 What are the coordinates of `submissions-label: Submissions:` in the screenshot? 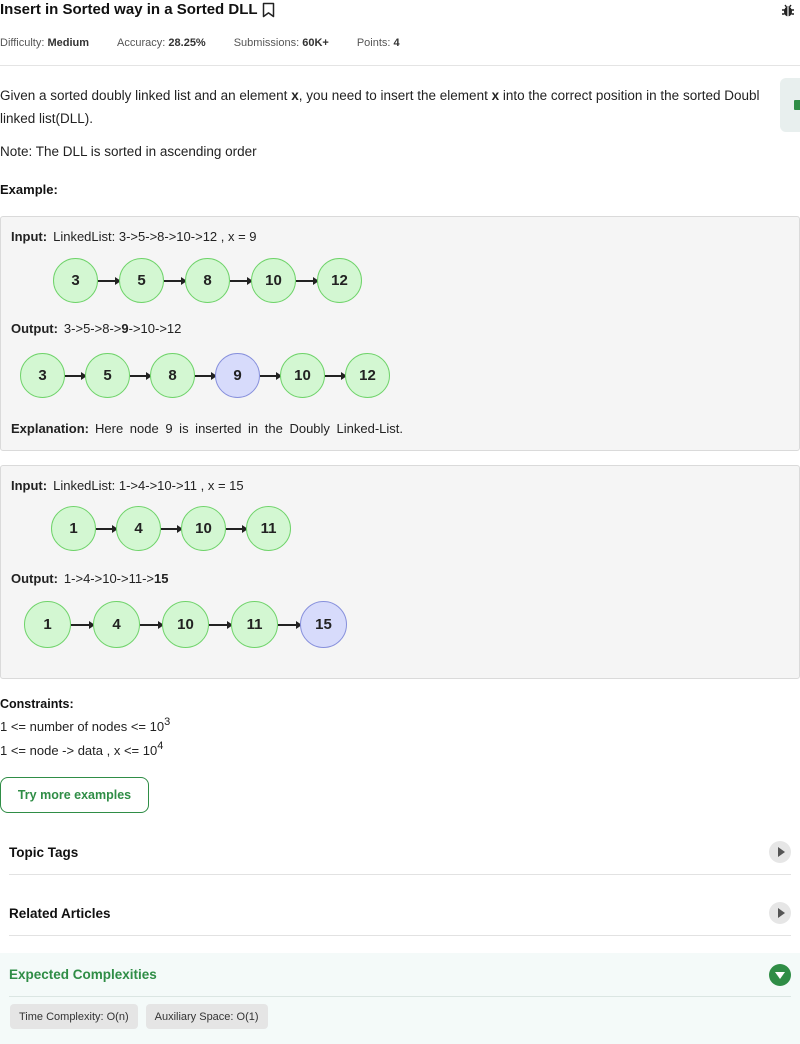 It's located at (266, 43).